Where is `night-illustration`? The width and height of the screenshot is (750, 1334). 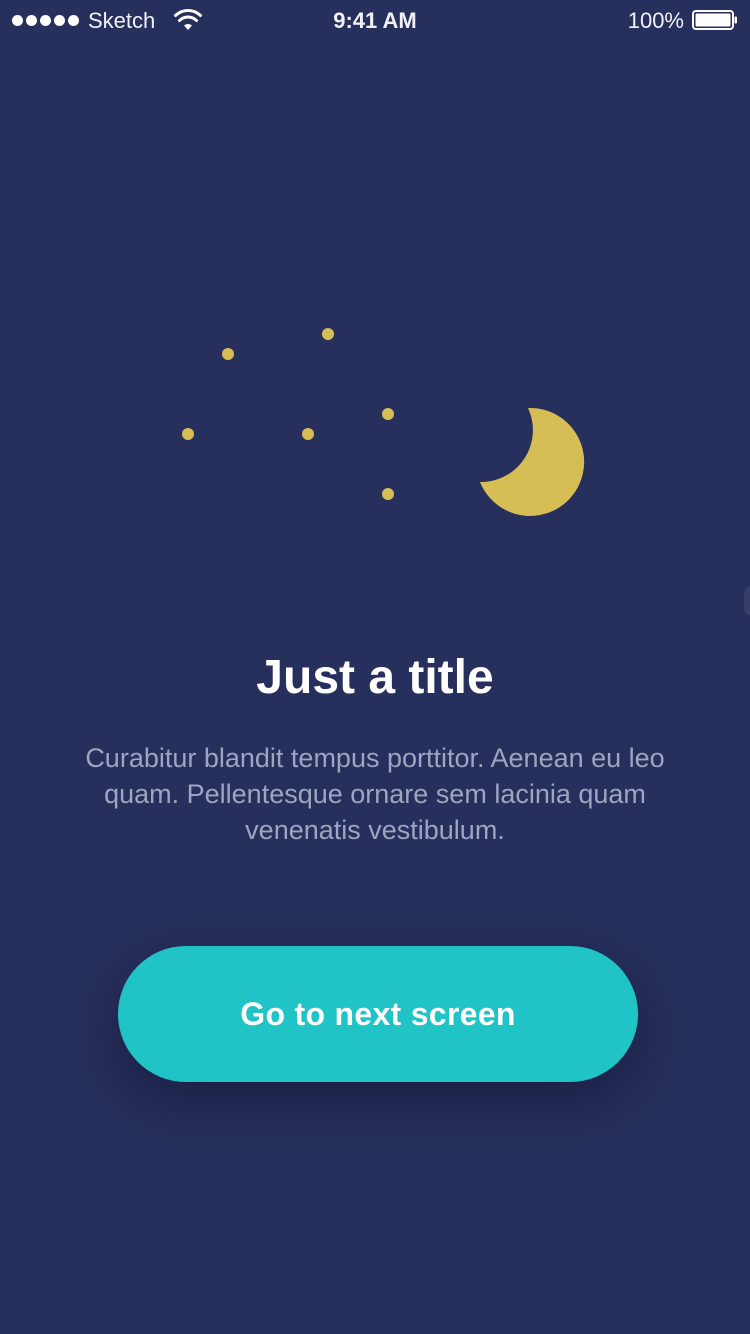
night-illustration is located at coordinates (383, 422).